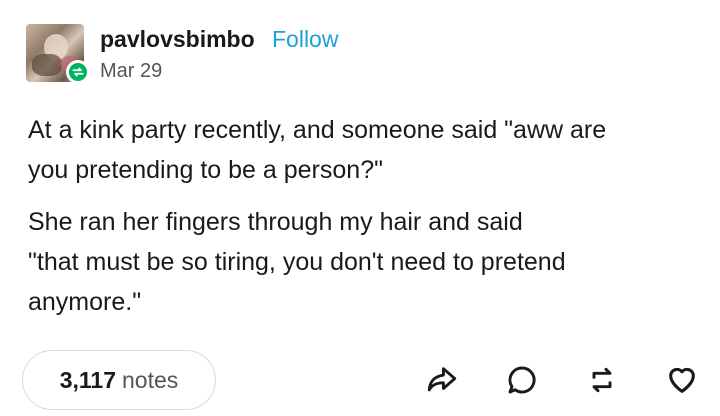 The height and width of the screenshot is (416, 720). What do you see at coordinates (78, 72) in the screenshot?
I see `reblog-badge-icon` at bounding box center [78, 72].